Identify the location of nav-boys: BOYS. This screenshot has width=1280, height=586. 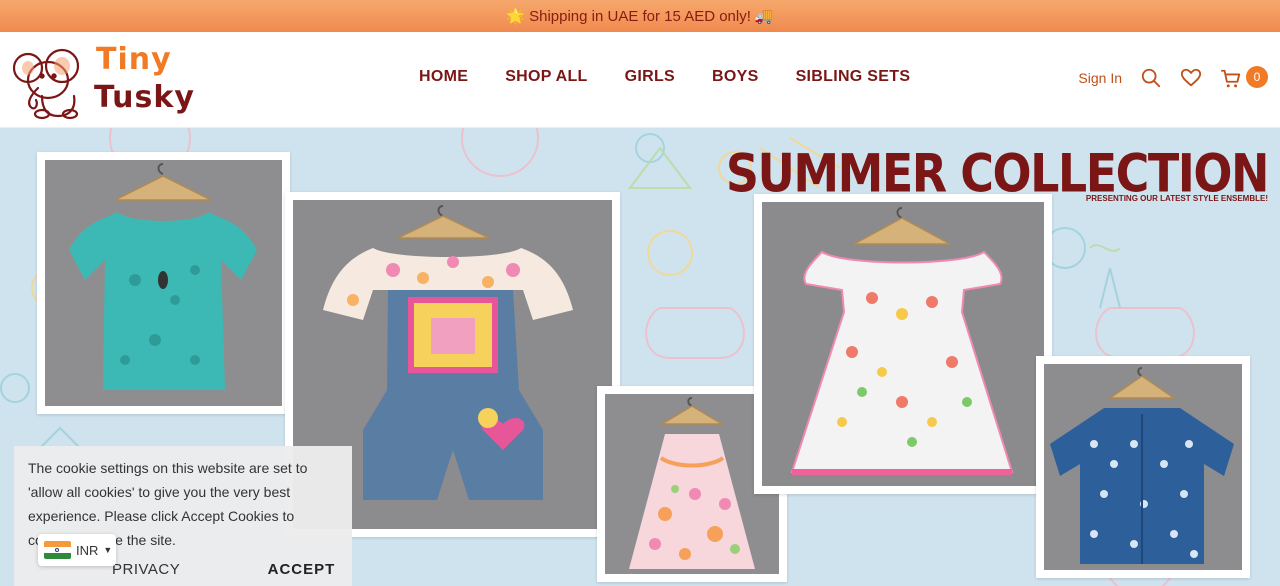
(735, 77).